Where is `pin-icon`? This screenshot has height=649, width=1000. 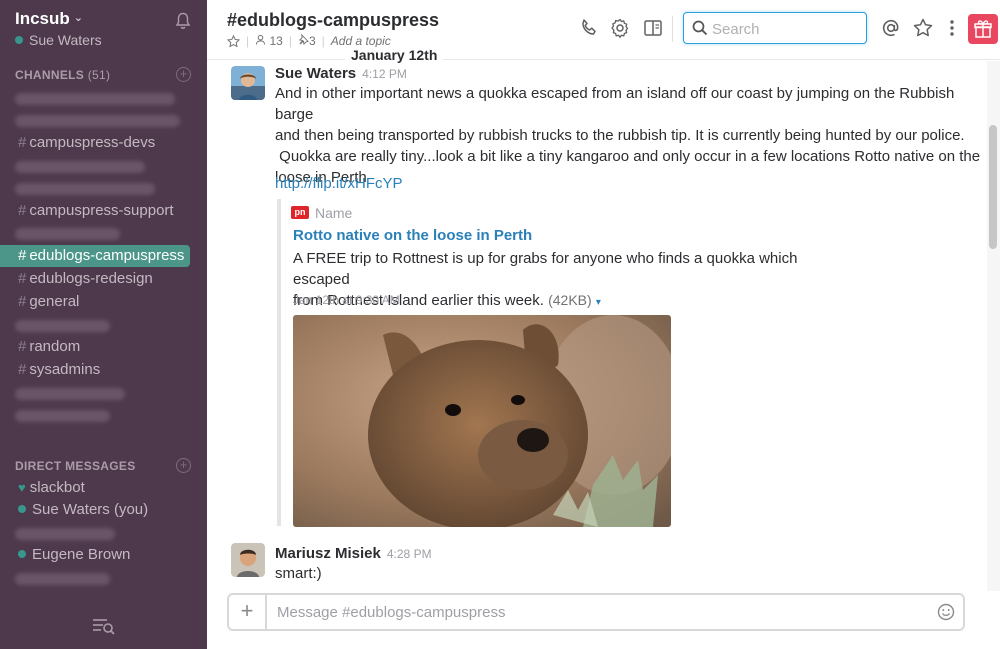
pin-icon is located at coordinates (303, 39).